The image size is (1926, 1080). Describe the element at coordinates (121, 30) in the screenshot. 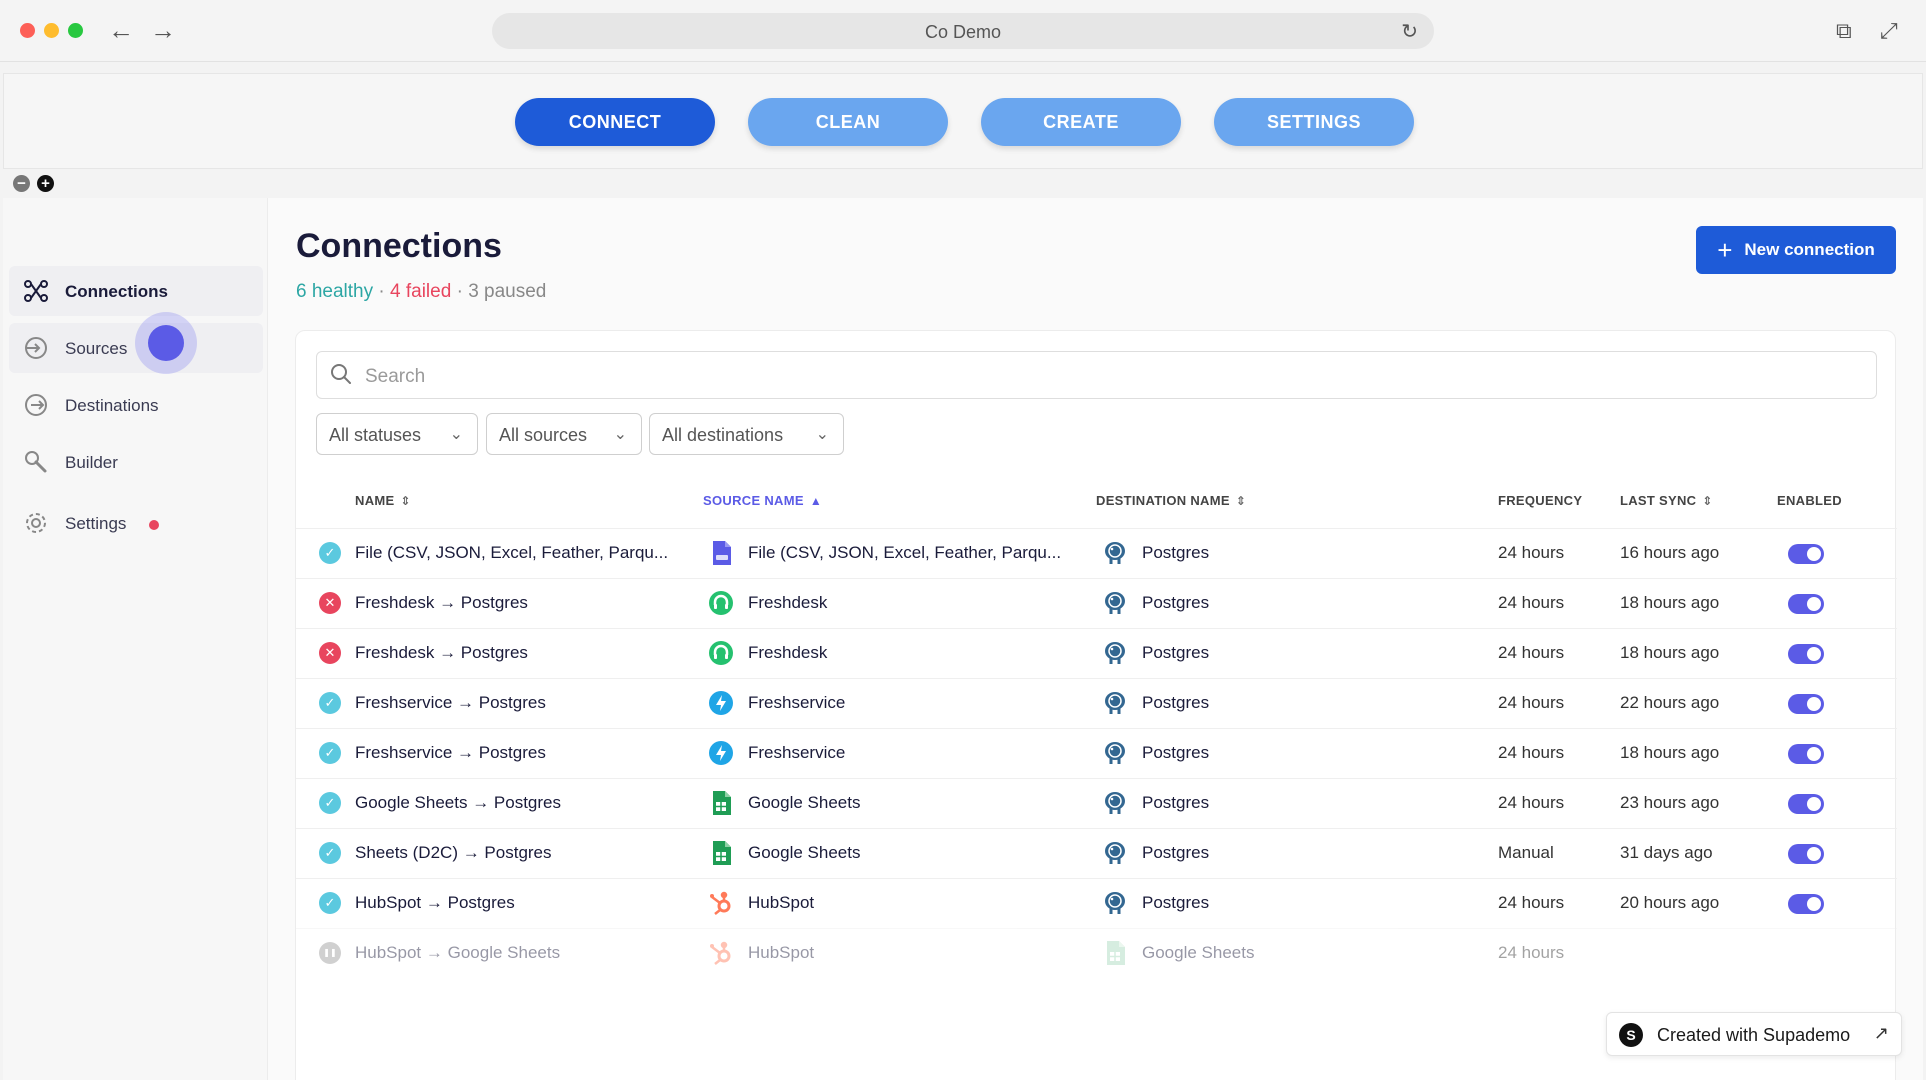

I see `back-arrow-icon: ←` at that location.